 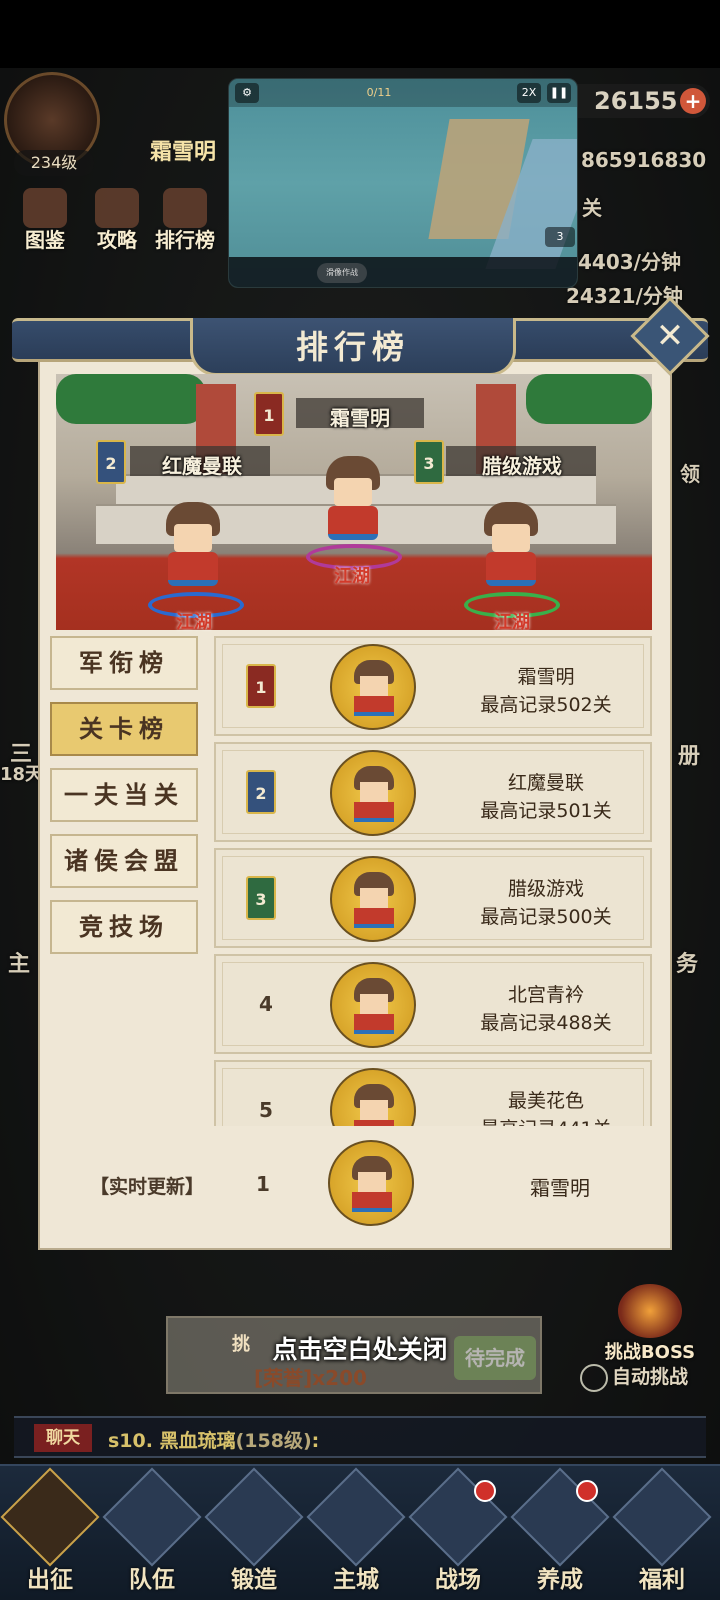 What do you see at coordinates (124, 663) in the screenshot?
I see `tab-rank-title: 军衔榜` at bounding box center [124, 663].